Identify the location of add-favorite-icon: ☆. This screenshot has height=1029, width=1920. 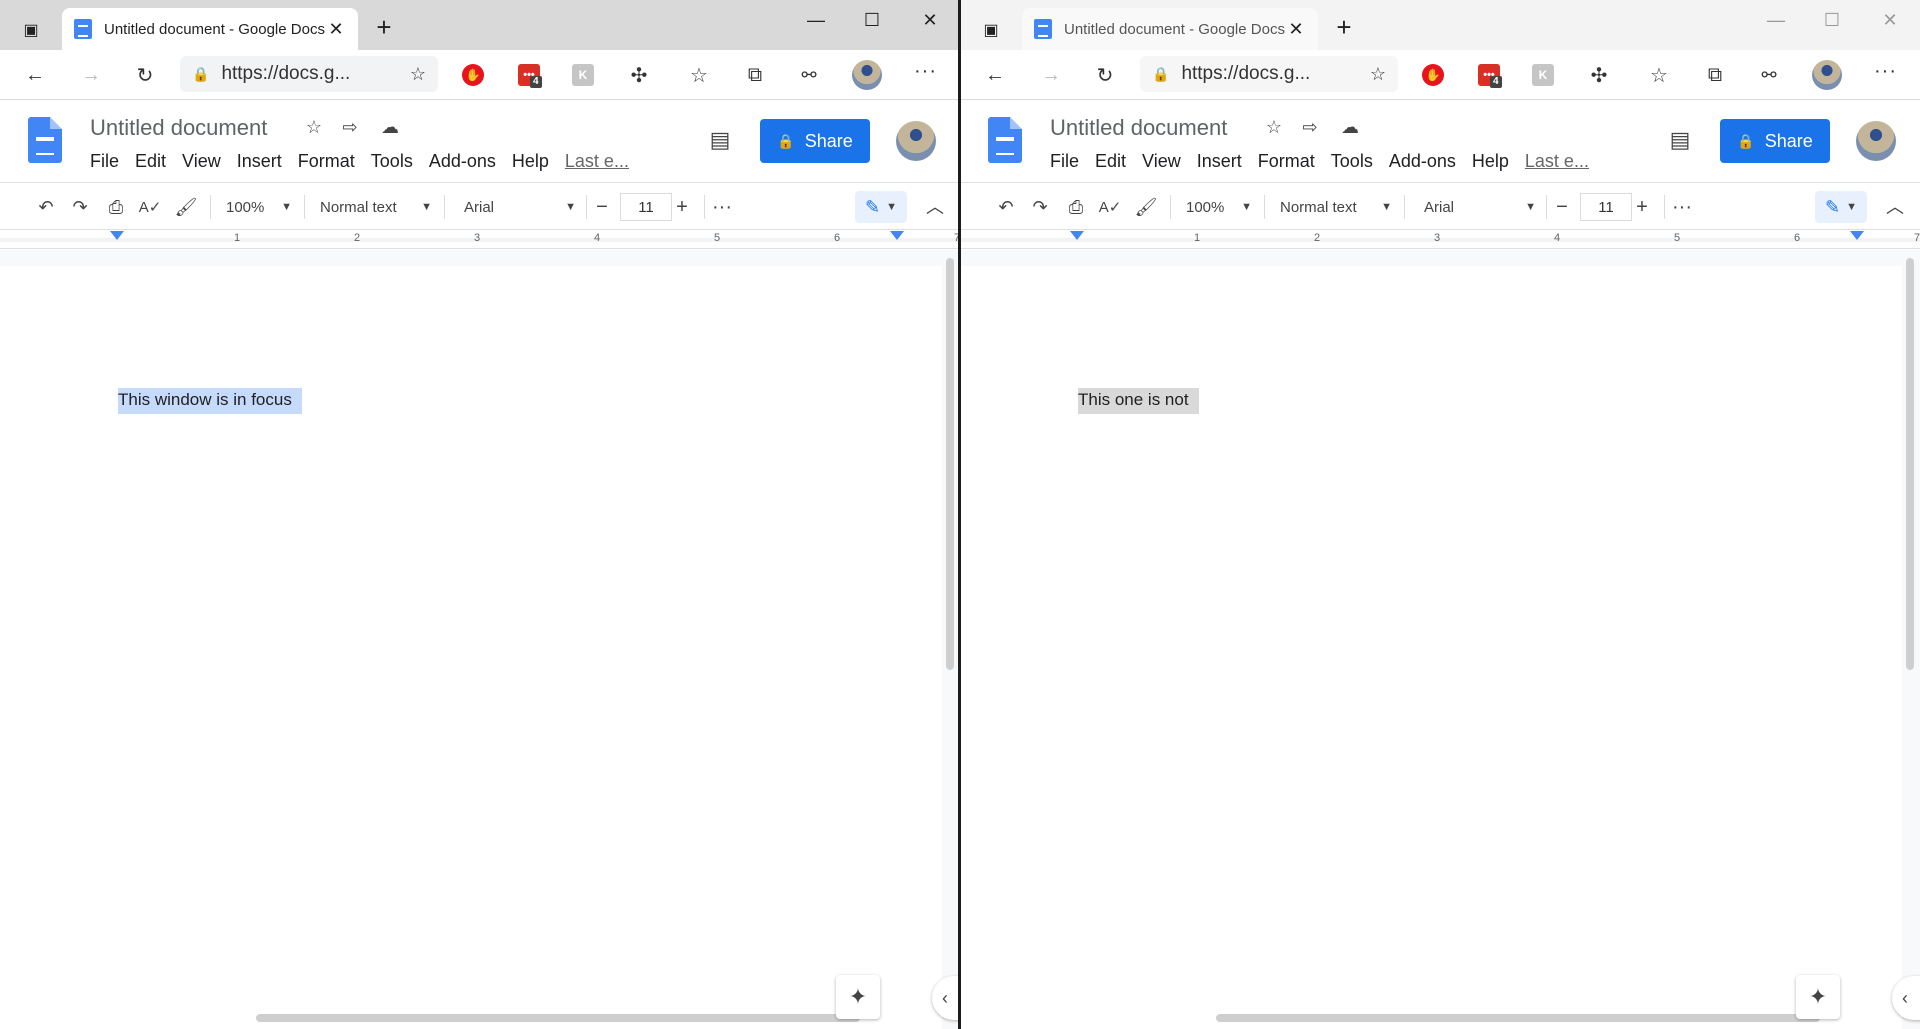
(1378, 74).